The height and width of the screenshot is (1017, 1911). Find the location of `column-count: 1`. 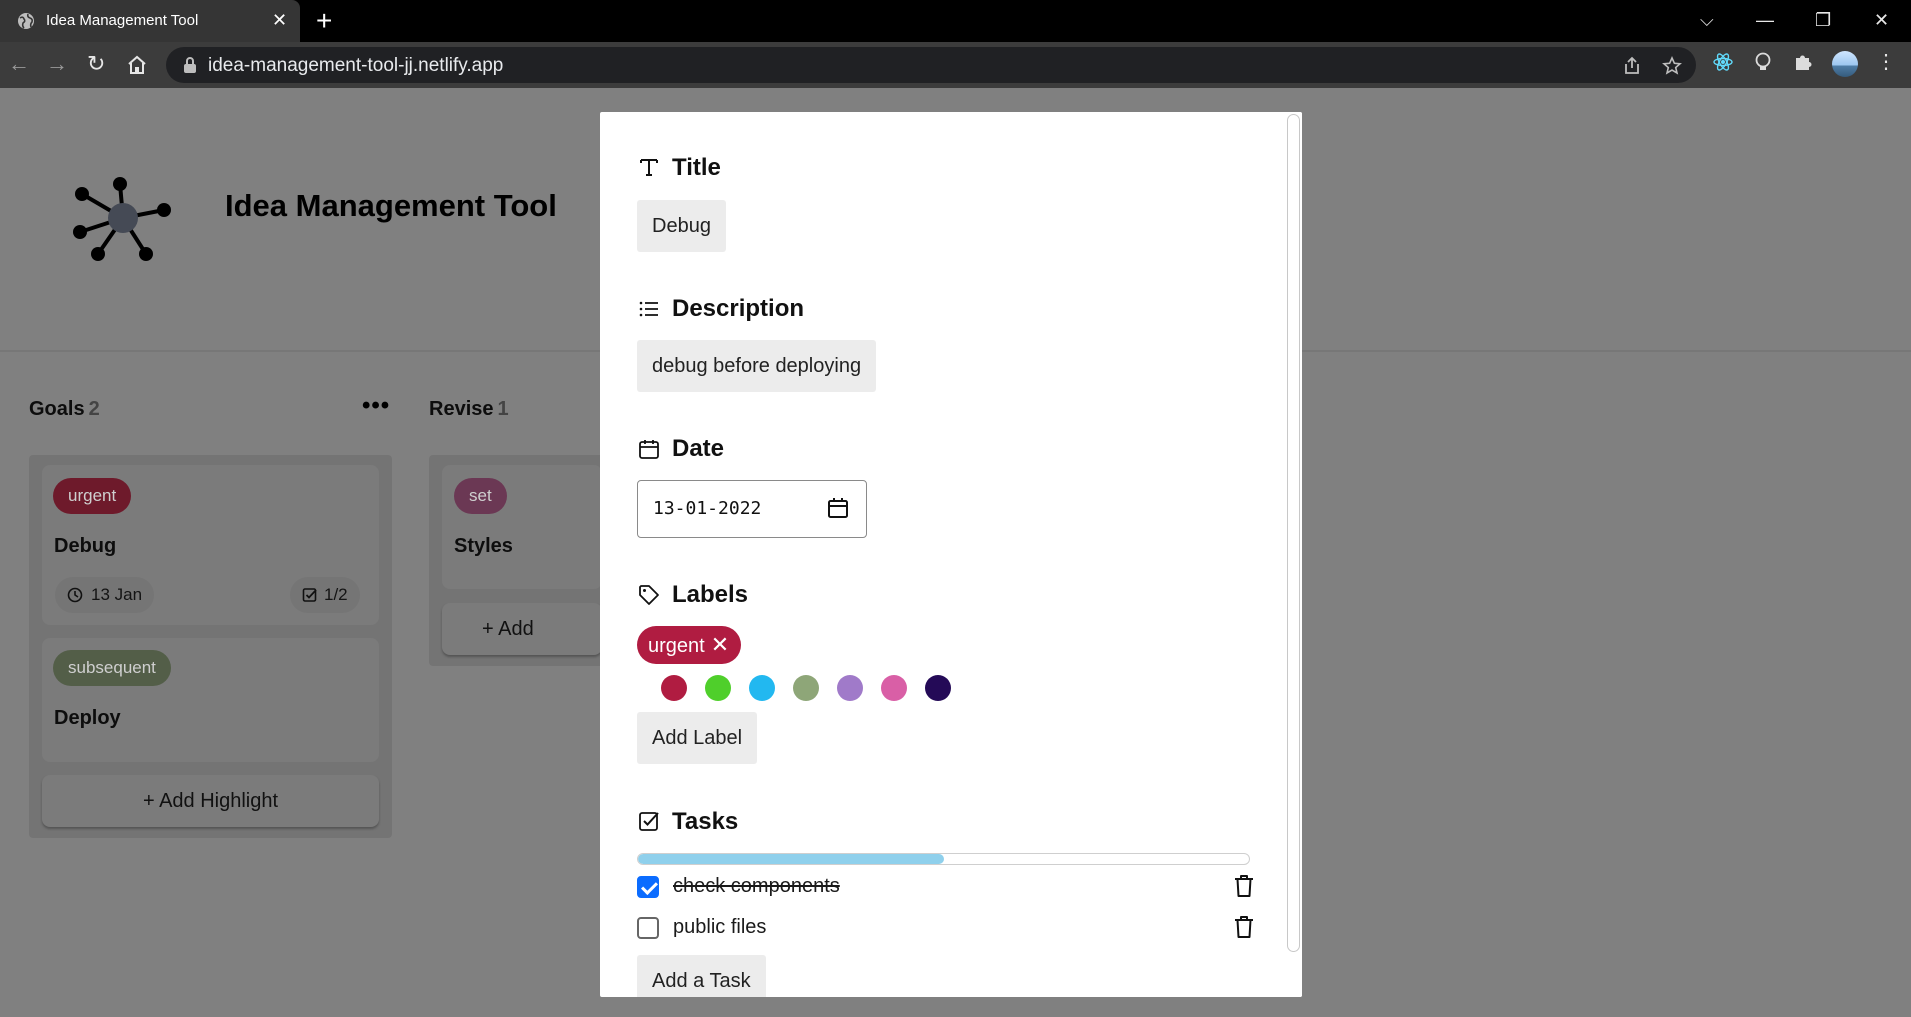

column-count: 1 is located at coordinates (503, 409).